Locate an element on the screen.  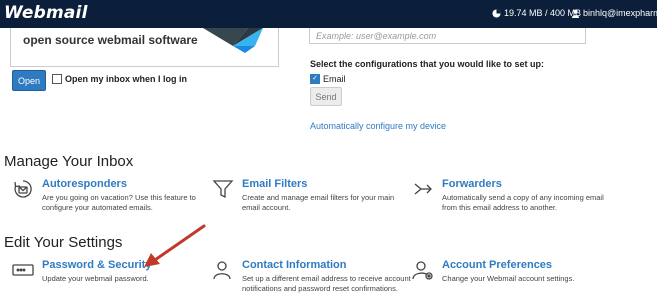
open-inbox-checkbox-row: Open my inbox when I log in is located at coordinates (119, 79).